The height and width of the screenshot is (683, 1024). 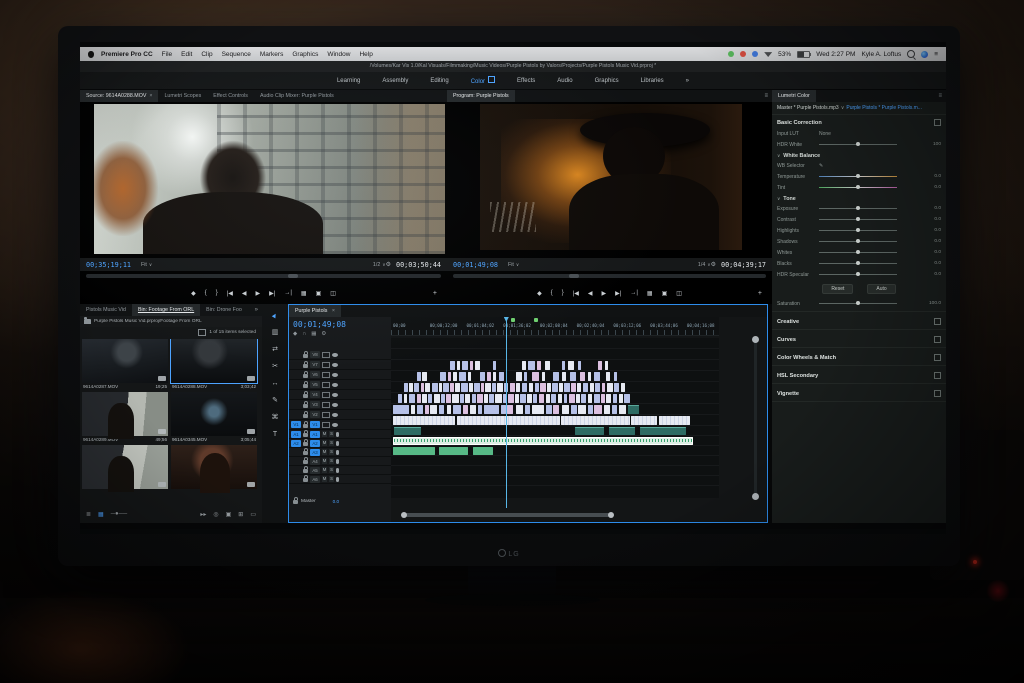 What do you see at coordinates (166, 310) in the screenshot?
I see `project-tab-bin-footage-from-orl: Bin: Footage From ORL` at bounding box center [166, 310].